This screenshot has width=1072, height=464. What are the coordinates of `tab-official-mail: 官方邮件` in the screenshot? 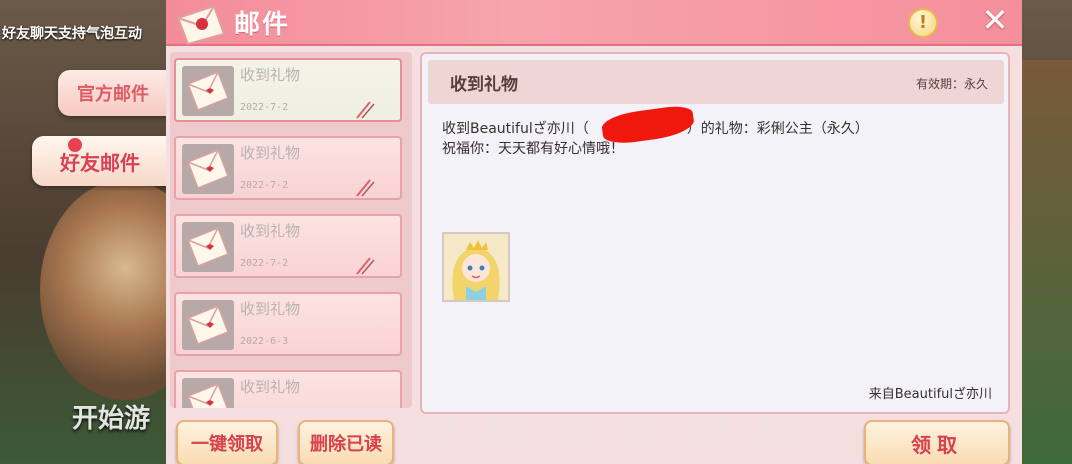 It's located at (113, 93).